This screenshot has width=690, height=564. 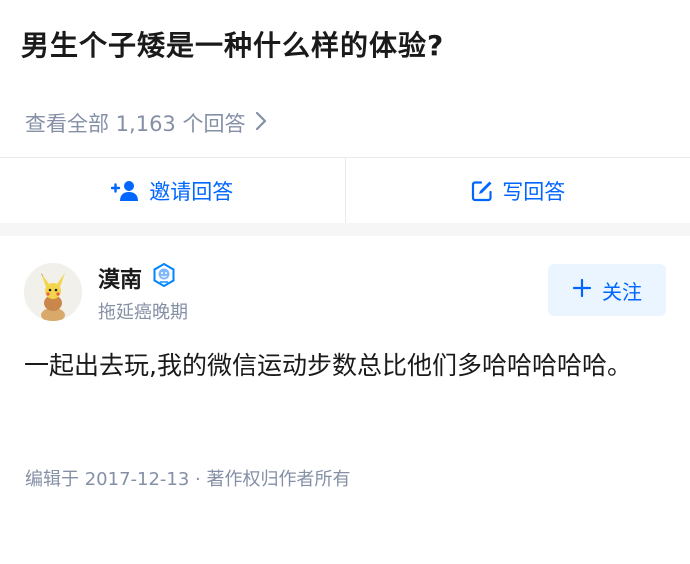 I want to click on follow-label: 关注, so click(x=622, y=291).